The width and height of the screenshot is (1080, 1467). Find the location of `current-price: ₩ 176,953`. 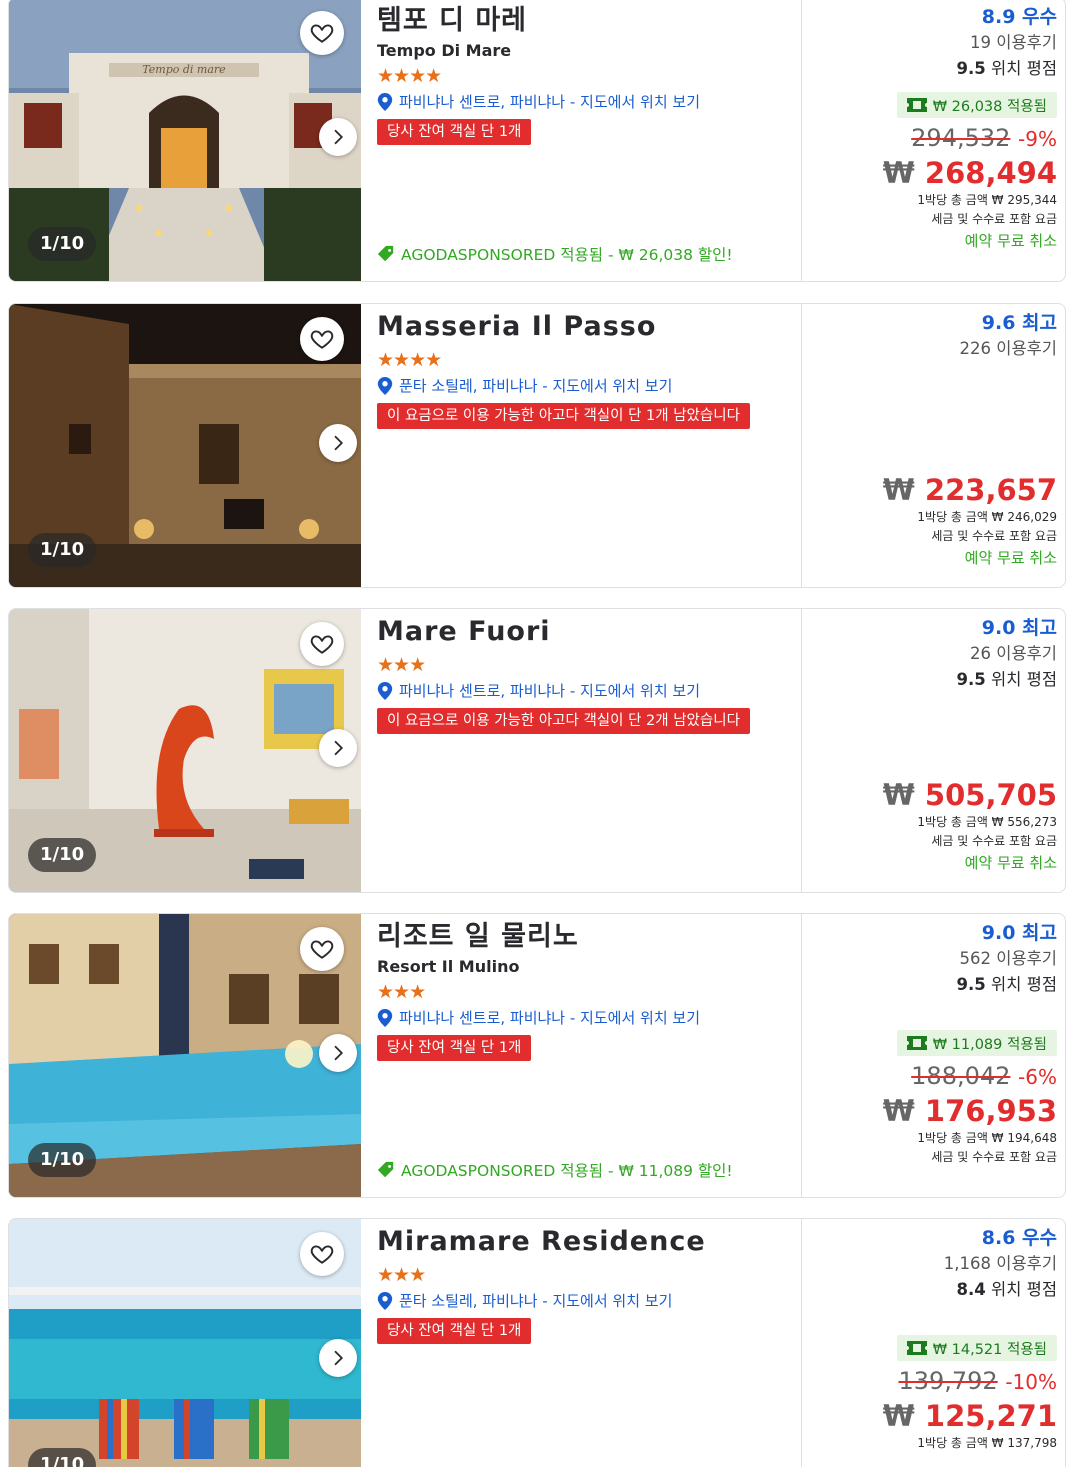

current-price: ₩ 176,953 is located at coordinates (934, 1111).